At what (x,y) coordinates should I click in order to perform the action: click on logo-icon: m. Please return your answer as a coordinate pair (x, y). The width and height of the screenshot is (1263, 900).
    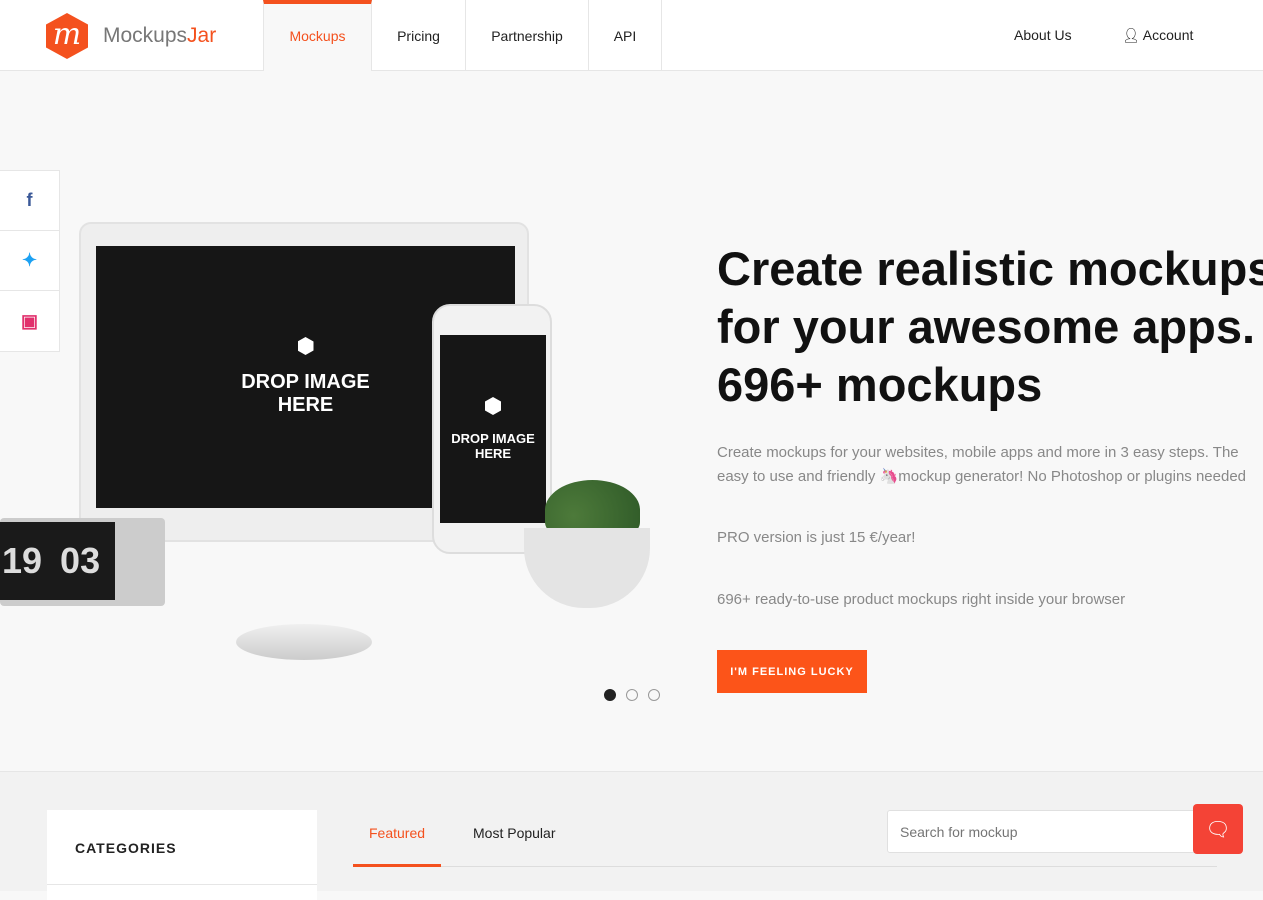
    Looking at the image, I should click on (67, 36).